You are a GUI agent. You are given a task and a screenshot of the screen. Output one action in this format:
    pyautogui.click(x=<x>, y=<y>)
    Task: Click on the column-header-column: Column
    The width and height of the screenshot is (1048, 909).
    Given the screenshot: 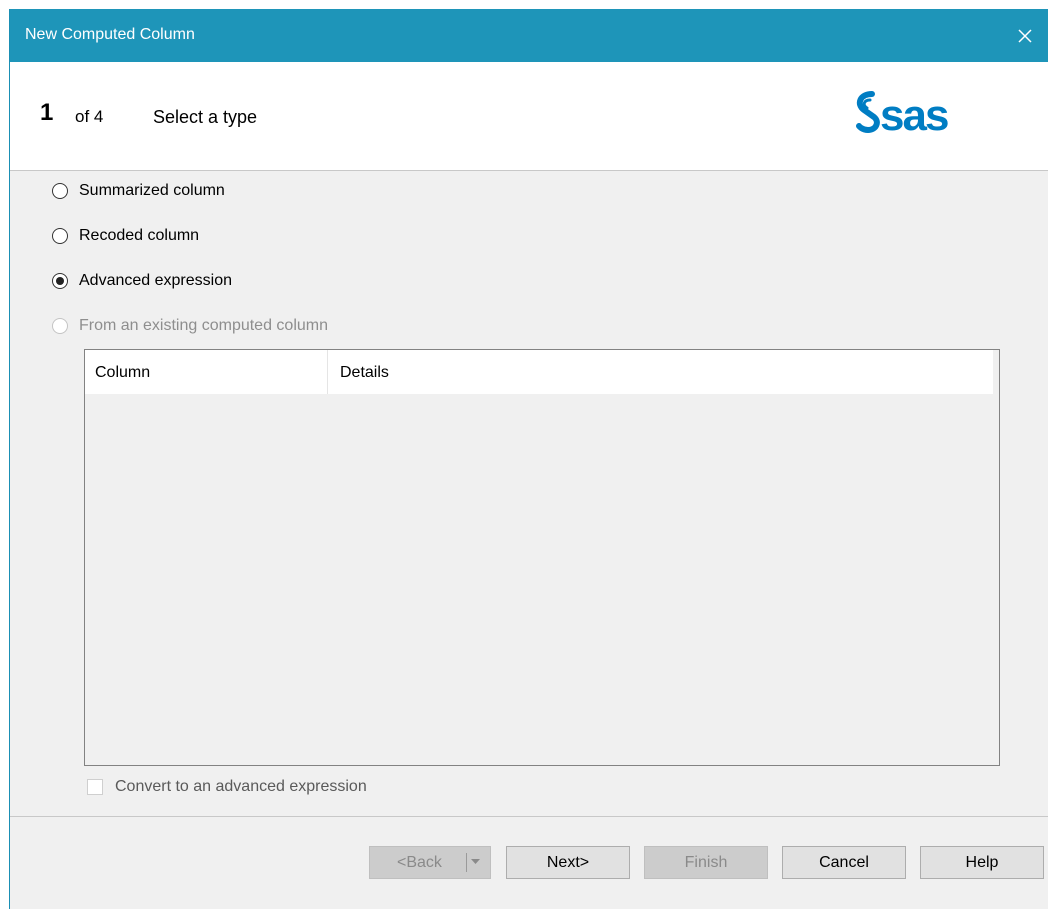 What is the action you would take?
    pyautogui.click(x=206, y=372)
    